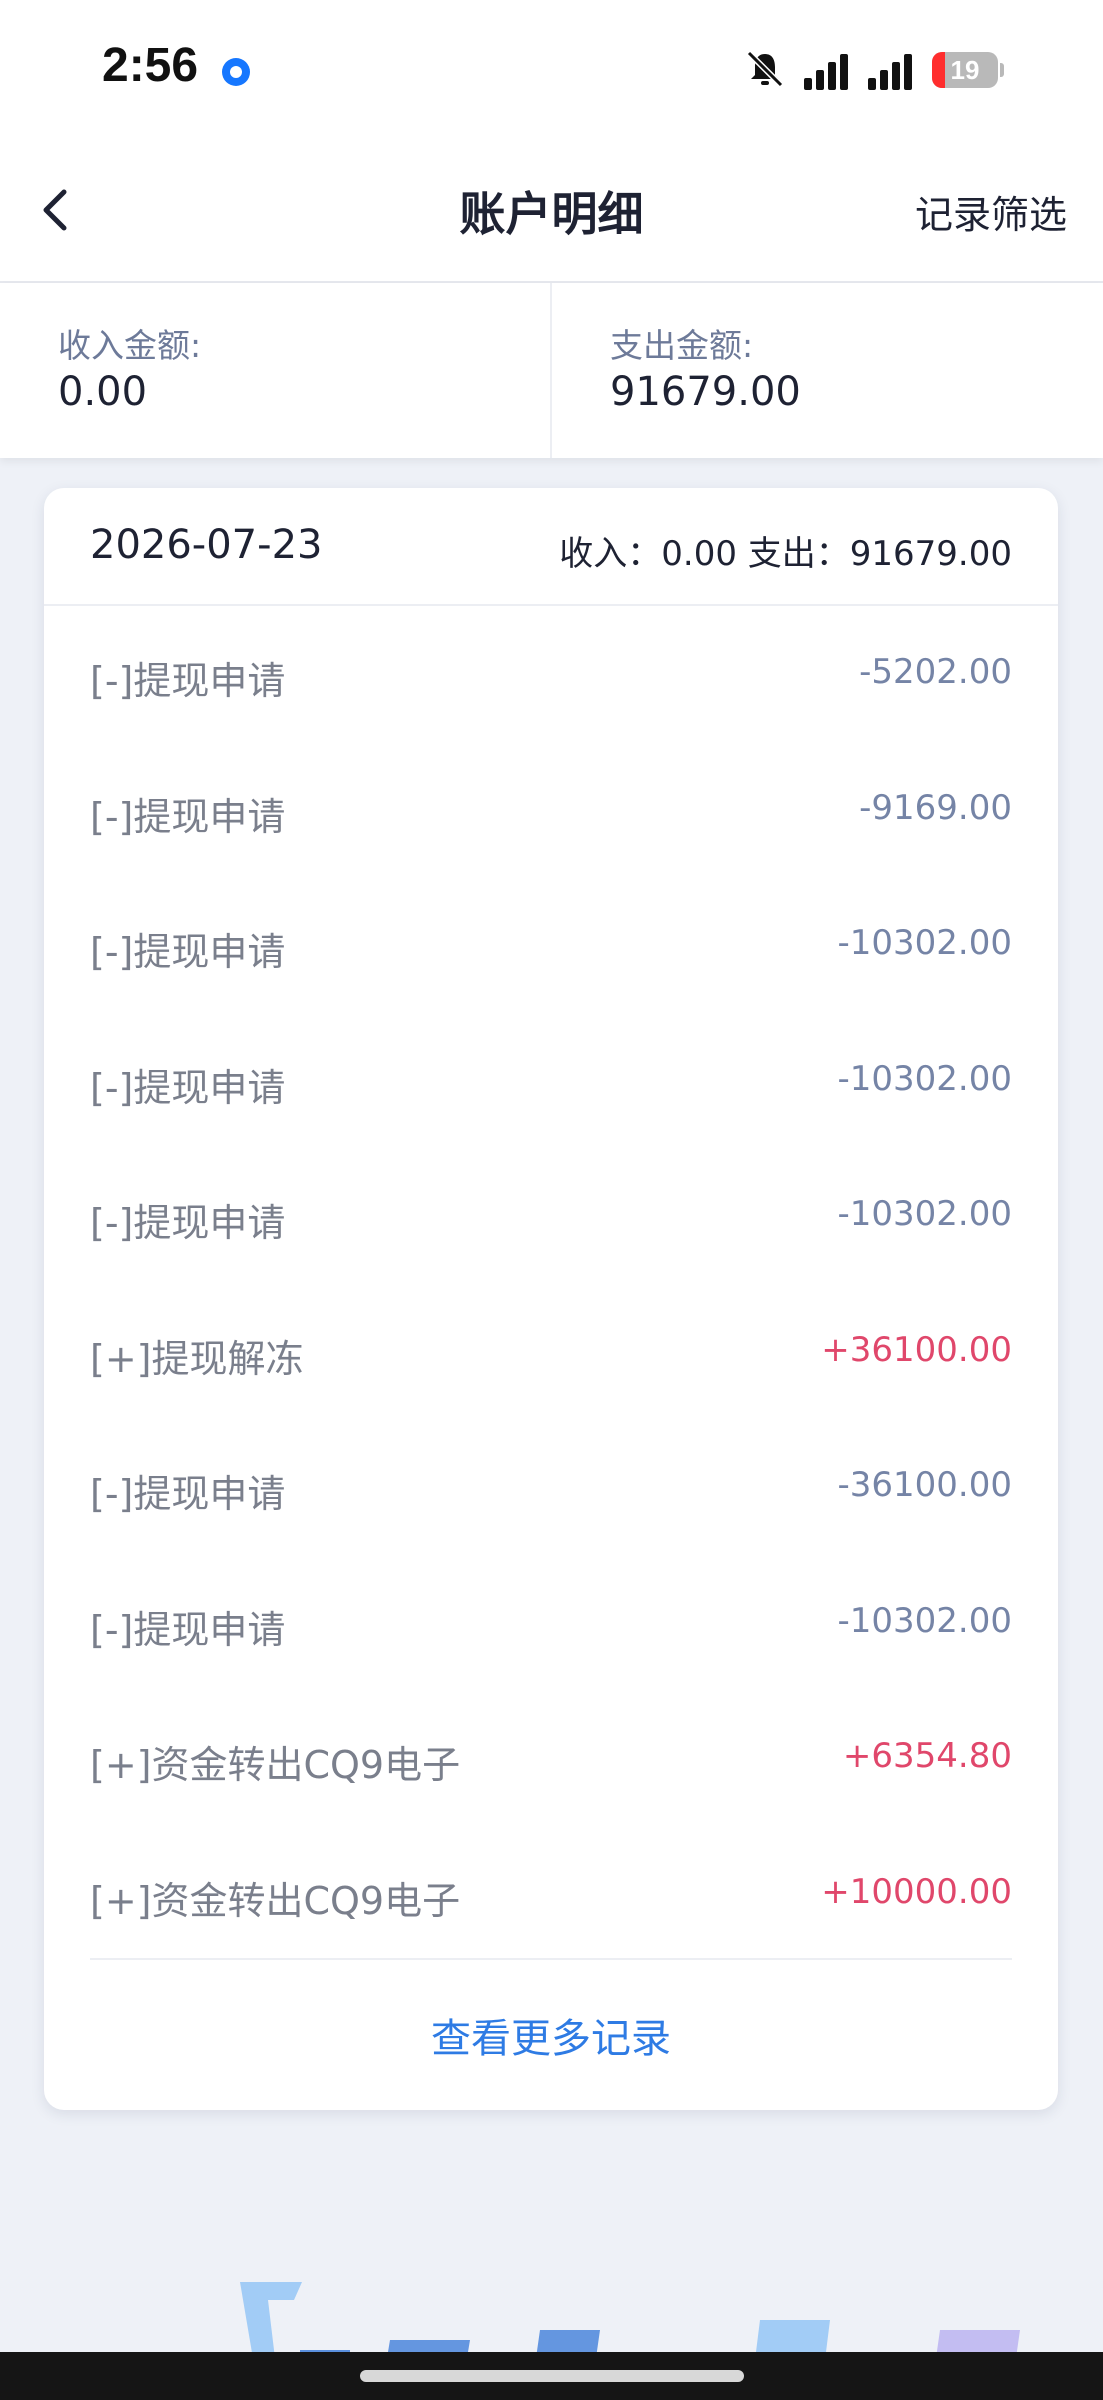 The height and width of the screenshot is (2400, 1103). I want to click on record-row: [+]提现解冻 +36100.00, so click(551, 1352).